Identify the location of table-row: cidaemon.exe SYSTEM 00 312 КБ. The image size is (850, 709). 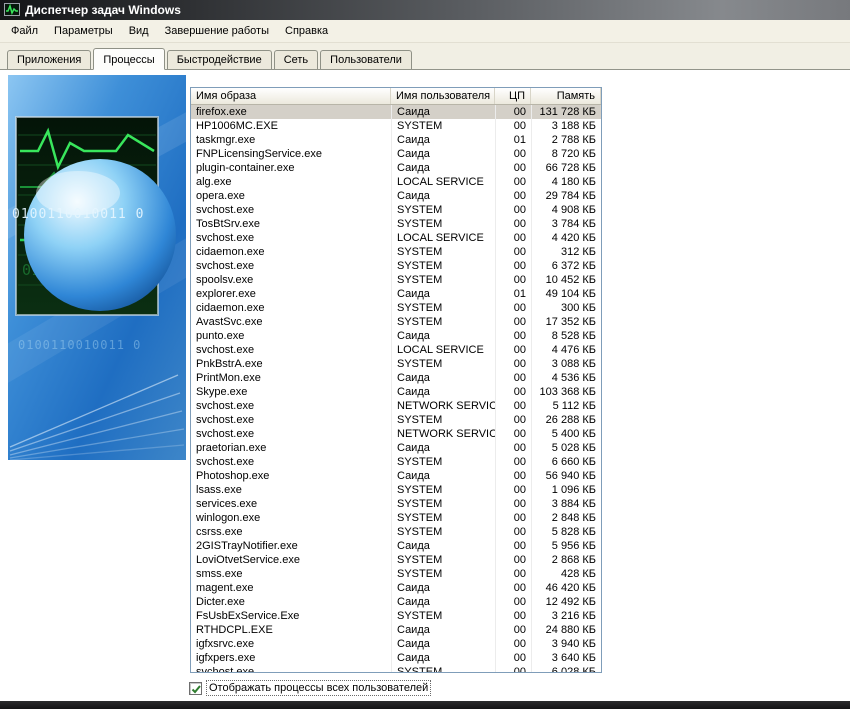
(396, 252).